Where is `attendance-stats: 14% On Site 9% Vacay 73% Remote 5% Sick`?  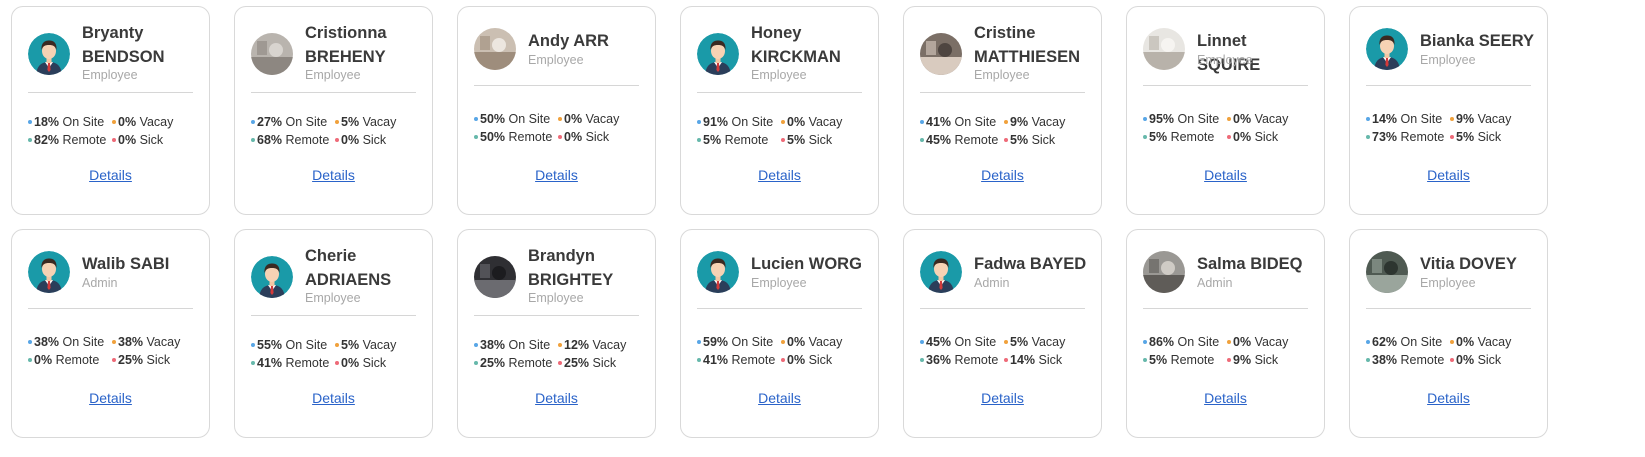 attendance-stats: 14% On Site 9% Vacay 73% Remote 5% Sick is located at coordinates (1453, 128).